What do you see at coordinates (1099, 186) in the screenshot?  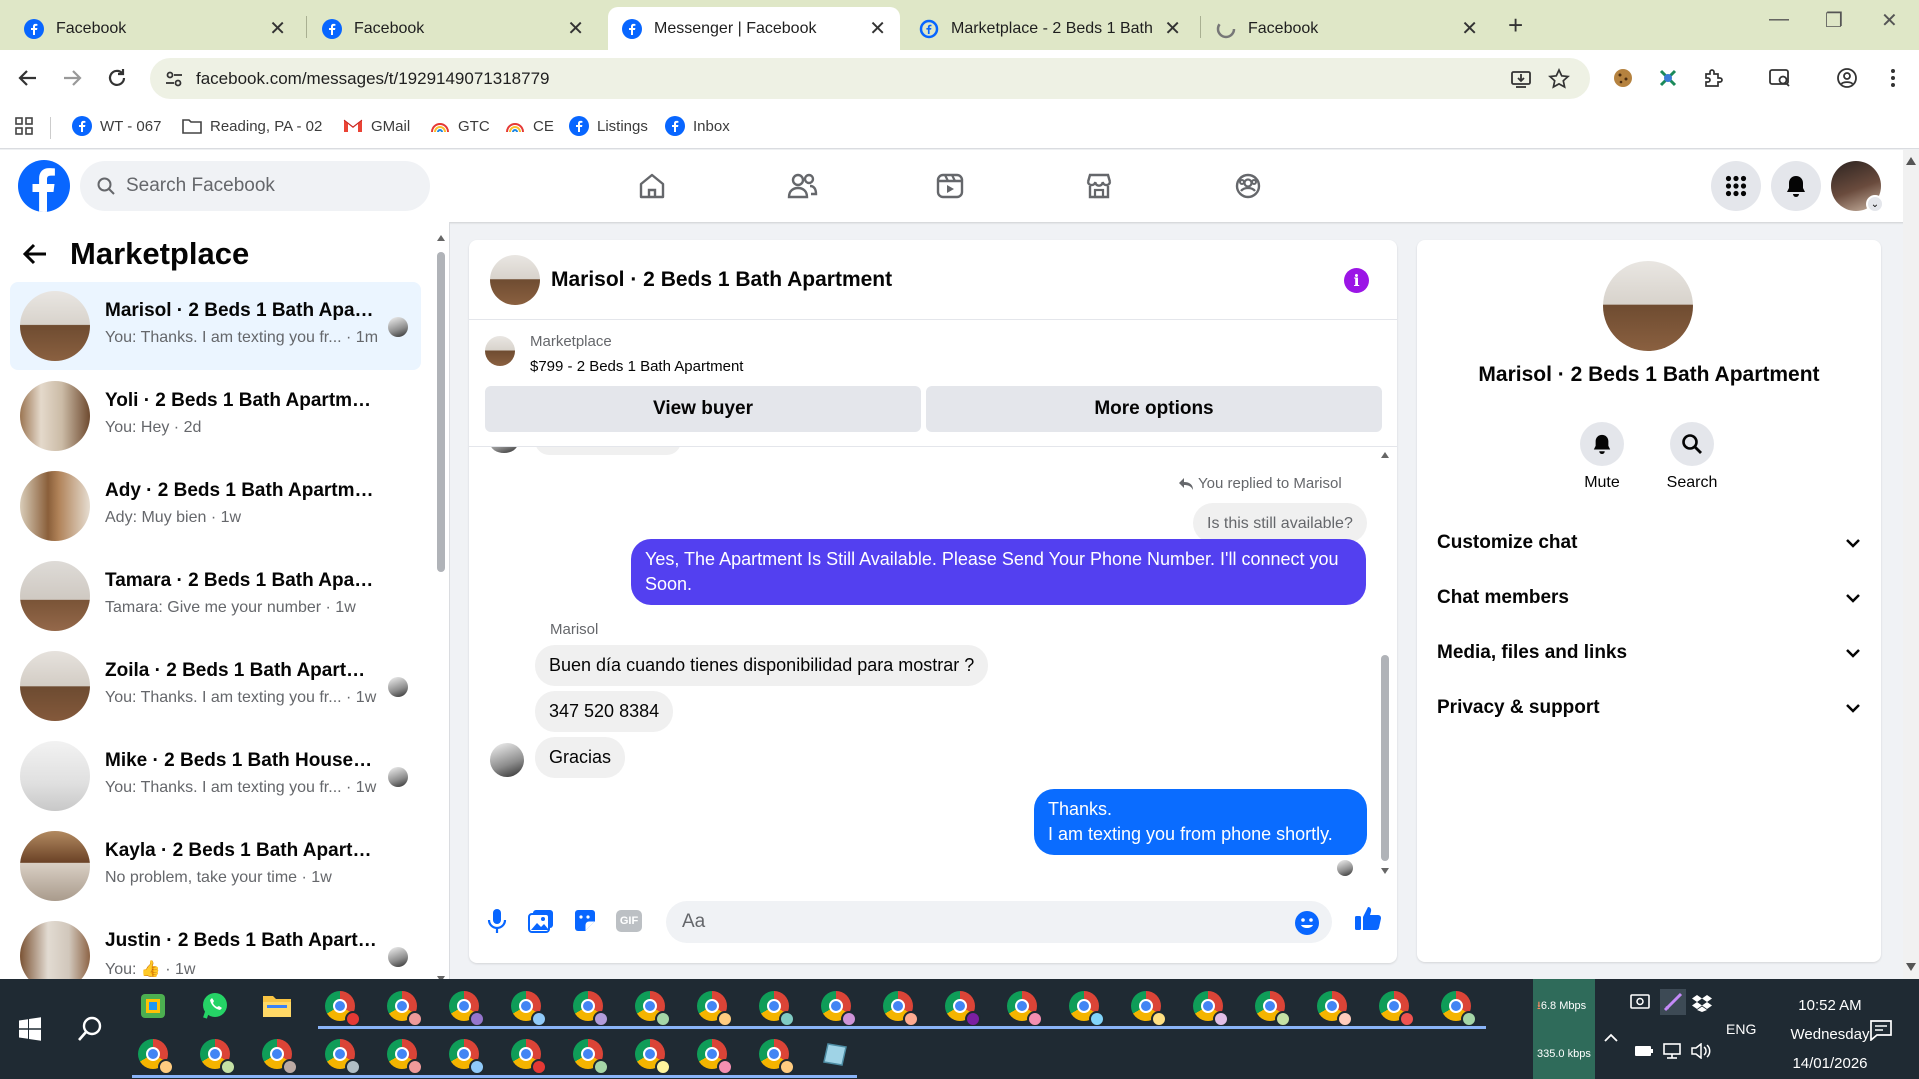 I see `marketplace-icon` at bounding box center [1099, 186].